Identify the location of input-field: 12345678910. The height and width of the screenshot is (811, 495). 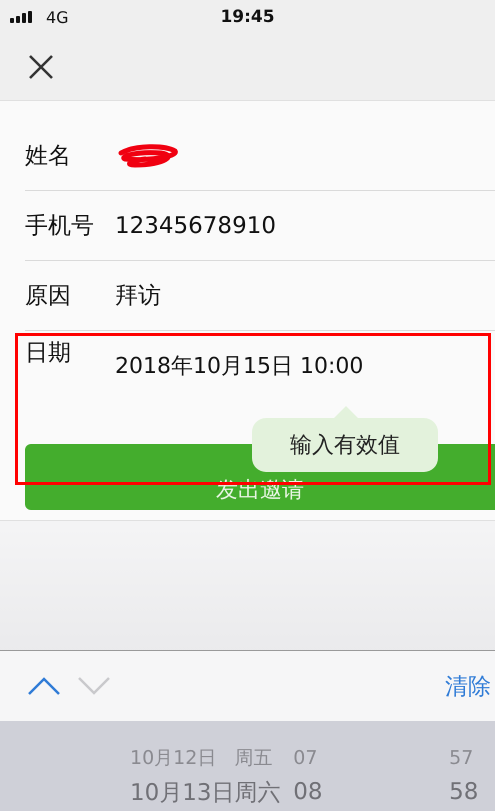
(195, 225).